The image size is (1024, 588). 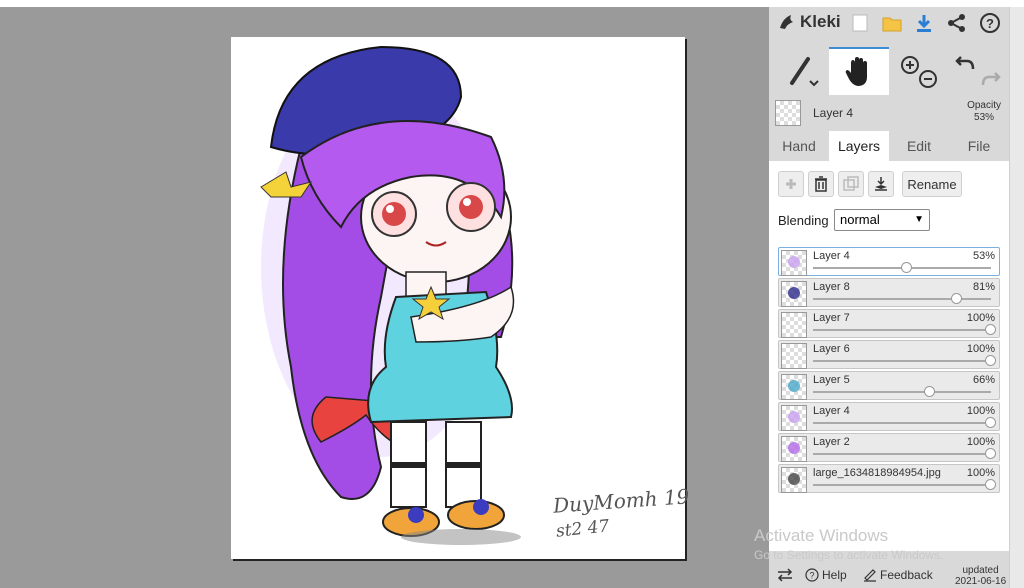 What do you see at coordinates (932, 184) in the screenshot?
I see `rename-layer-button: Rename` at bounding box center [932, 184].